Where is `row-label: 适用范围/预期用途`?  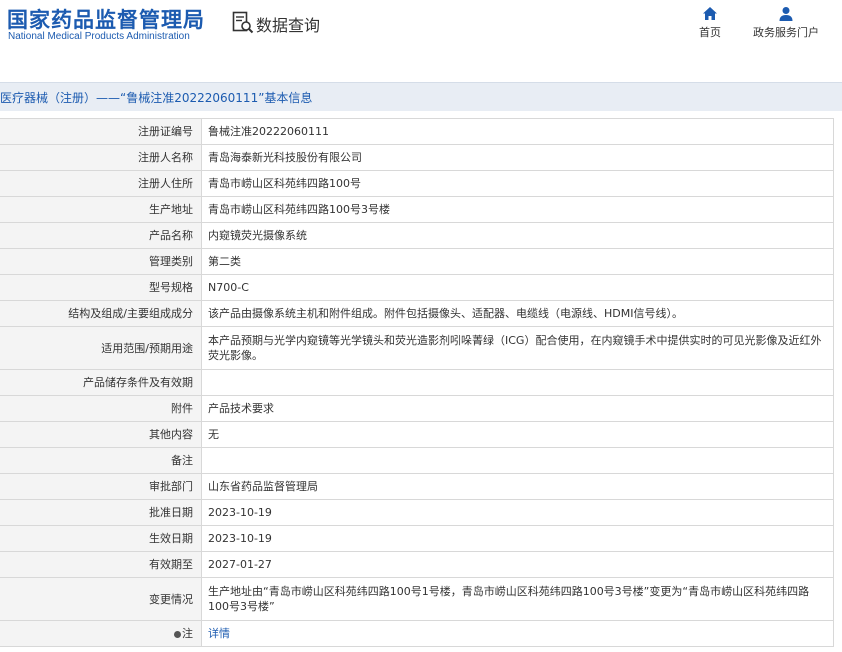
row-label: 适用范围/预期用途 is located at coordinates (101, 348).